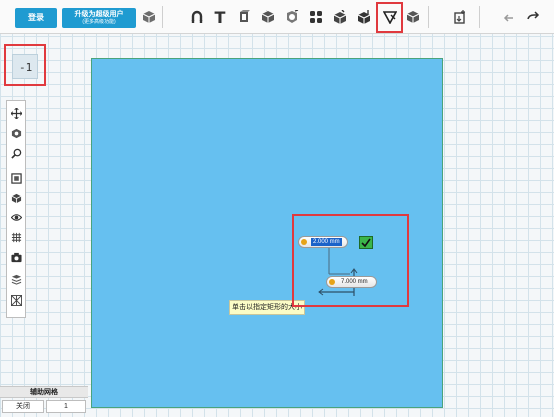  Describe the element at coordinates (25, 65) in the screenshot. I see `grid-toggle-highlight-box` at that location.